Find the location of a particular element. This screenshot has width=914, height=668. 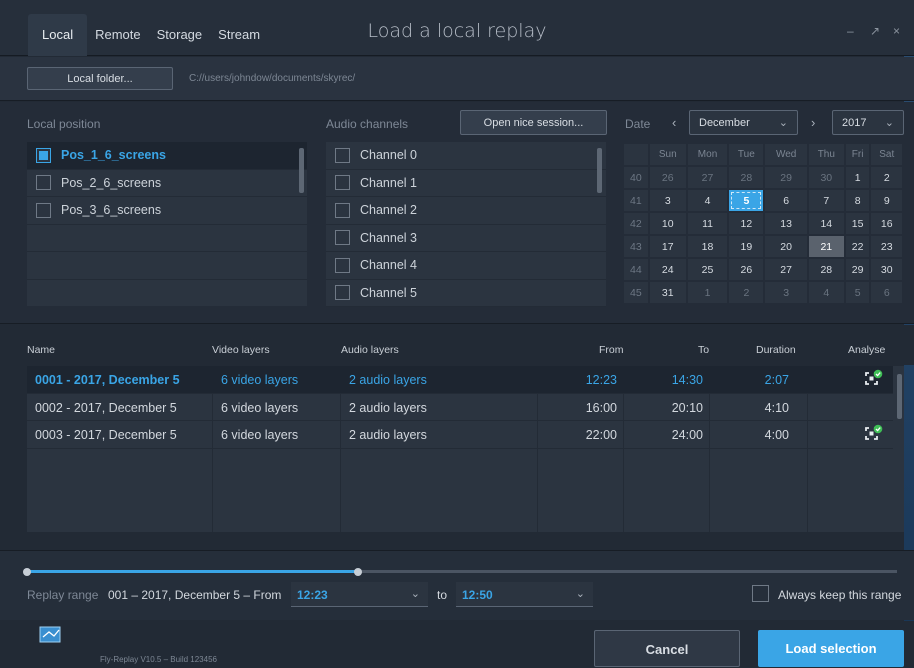

year-select: 2017 ⌄ is located at coordinates (868, 122).